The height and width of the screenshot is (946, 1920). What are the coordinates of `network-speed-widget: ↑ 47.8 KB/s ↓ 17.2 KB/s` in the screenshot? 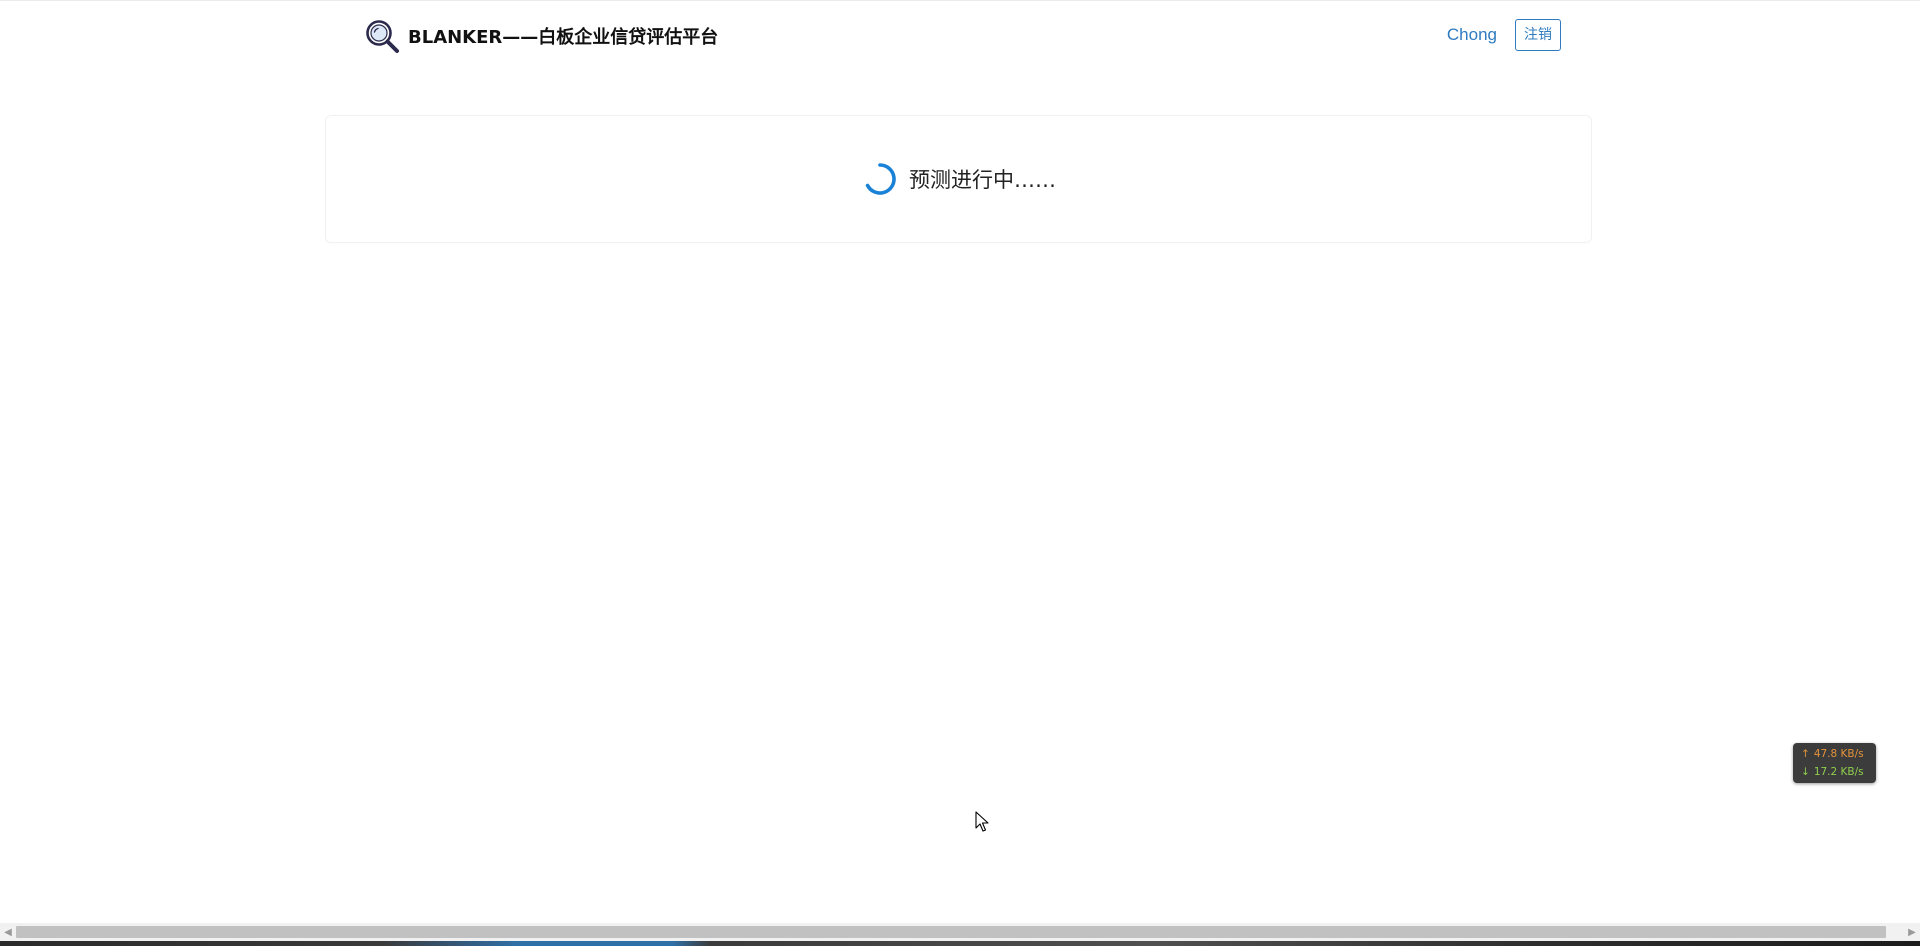 It's located at (1834, 763).